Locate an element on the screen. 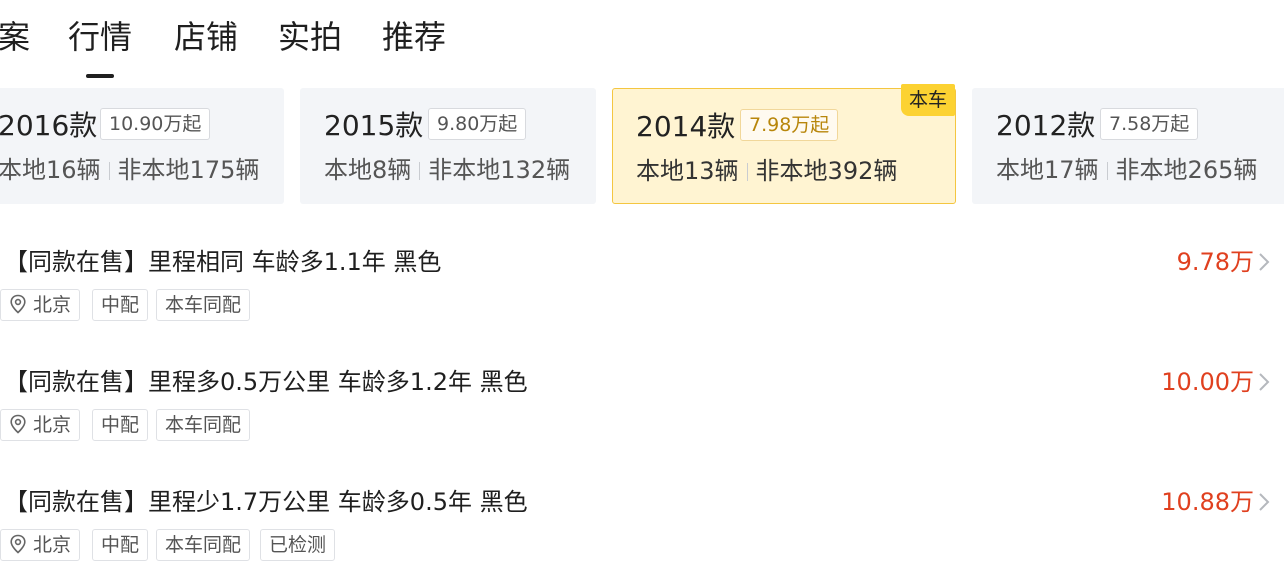  year-card-2014-current: 本车 2014款 7.98万起 本地13辆 非本地392辆 is located at coordinates (784, 144).